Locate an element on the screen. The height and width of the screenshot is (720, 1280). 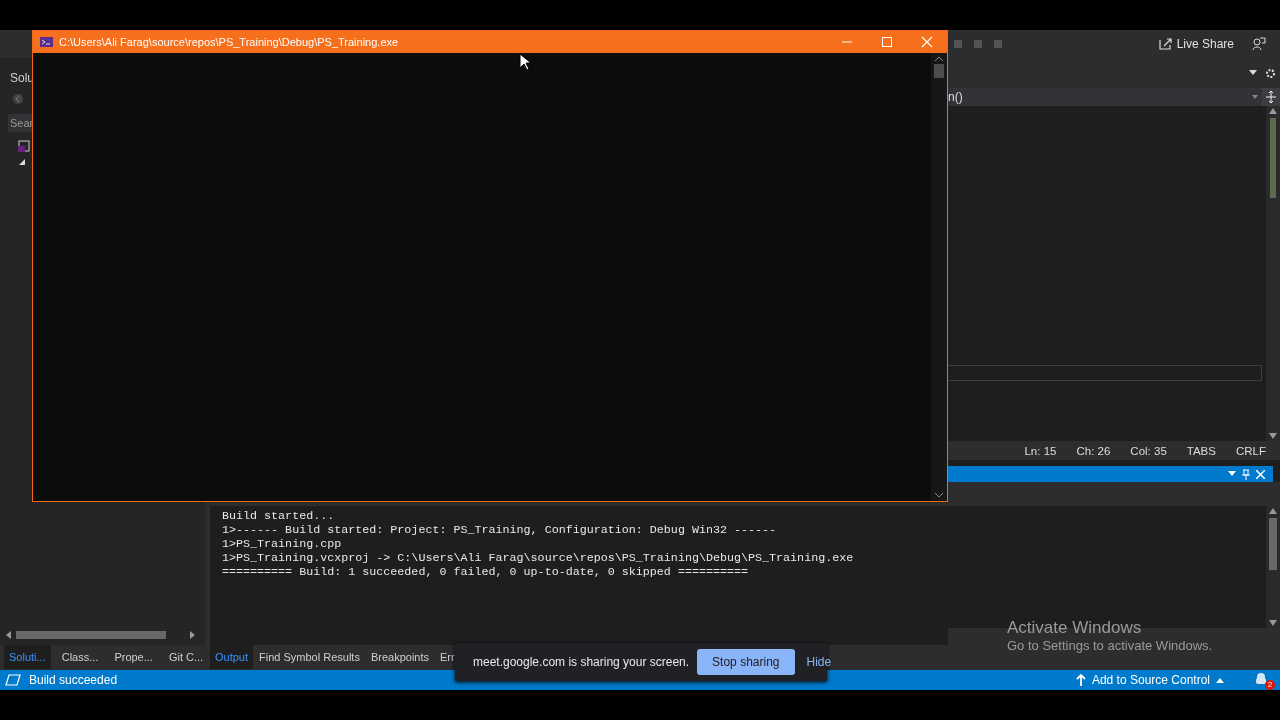
status-text: Ch: 26 is located at coordinates (1093, 450).